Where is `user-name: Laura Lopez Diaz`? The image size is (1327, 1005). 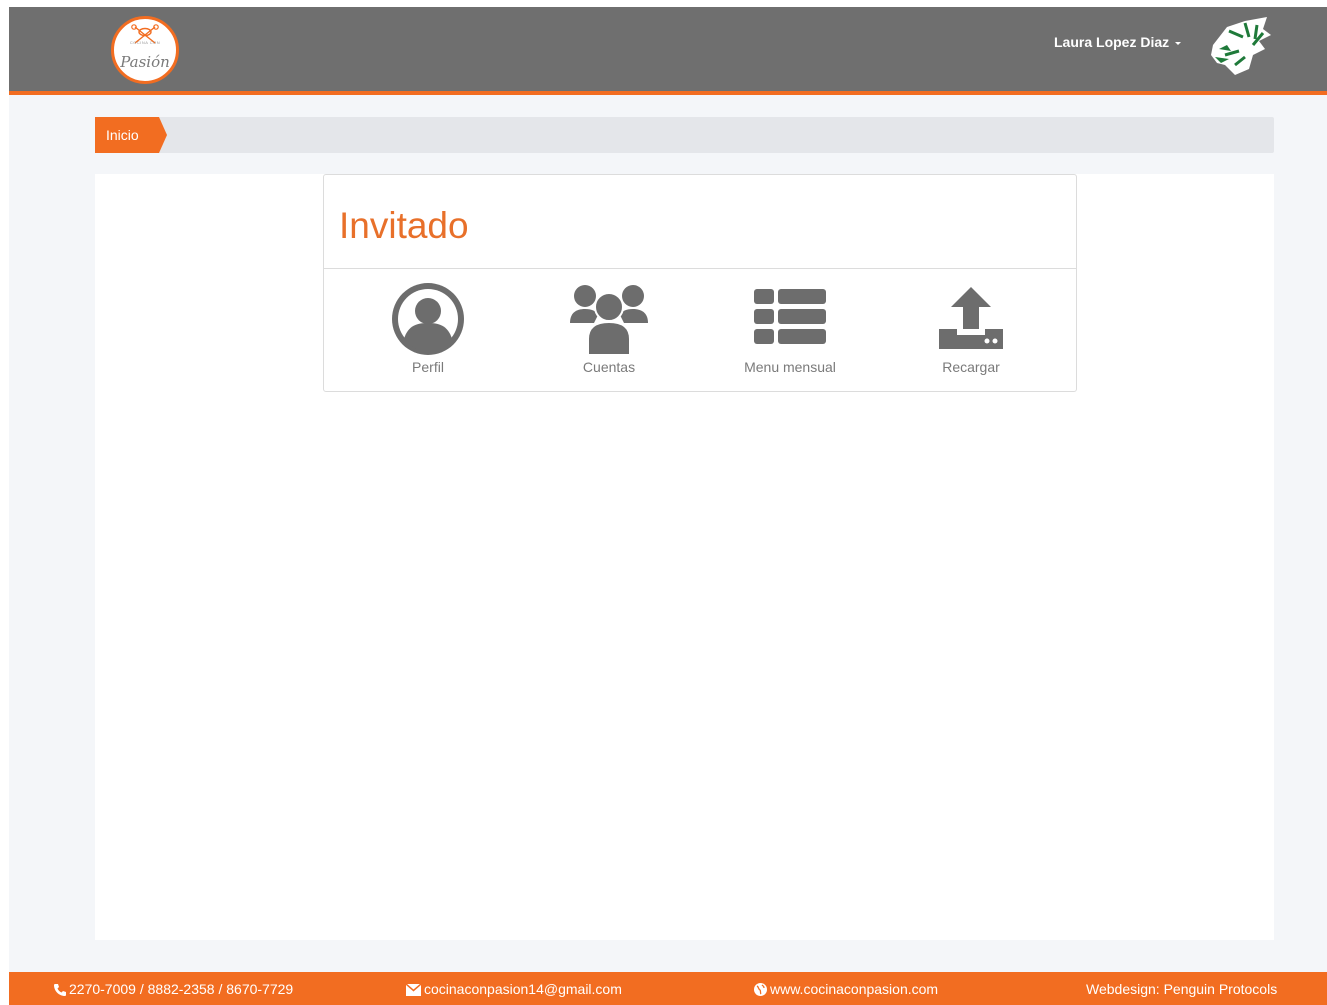 user-name: Laura Lopez Diaz is located at coordinates (1112, 42).